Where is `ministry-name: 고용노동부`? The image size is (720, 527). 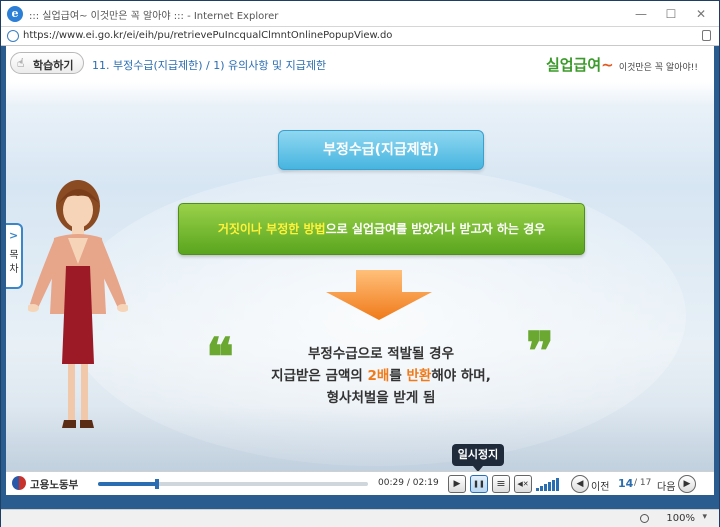 ministry-name: 고용노동부 is located at coordinates (54, 485).